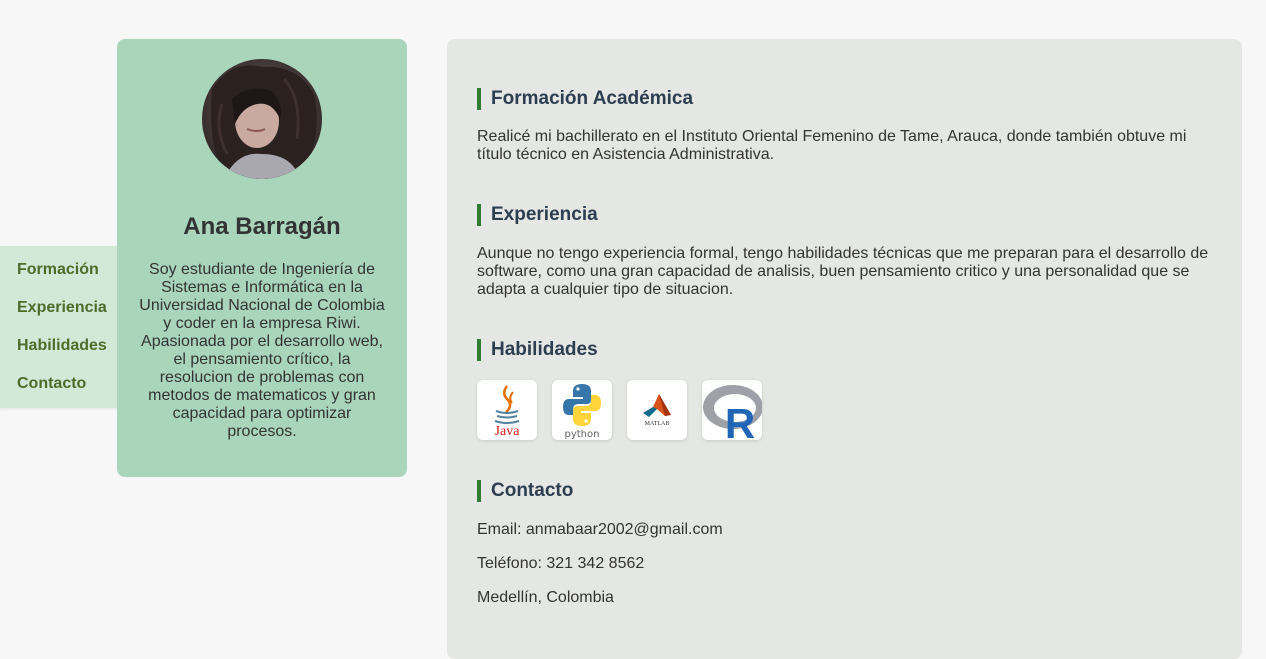 Image resolution: width=1266 pixels, height=659 pixels. What do you see at coordinates (58, 270) in the screenshot?
I see `nav-link-formacion: Formación` at bounding box center [58, 270].